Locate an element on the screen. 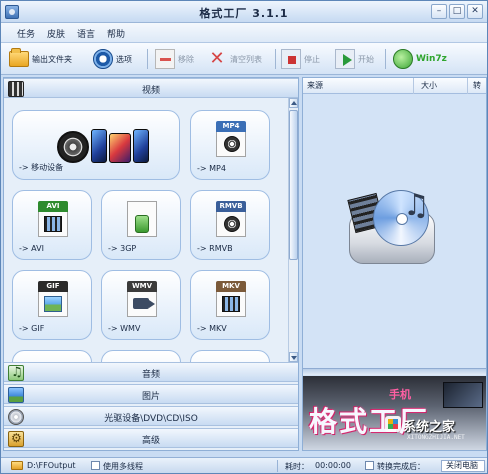 The height and width of the screenshot is (474, 488). tile-label: -> WMV is located at coordinates (124, 328).